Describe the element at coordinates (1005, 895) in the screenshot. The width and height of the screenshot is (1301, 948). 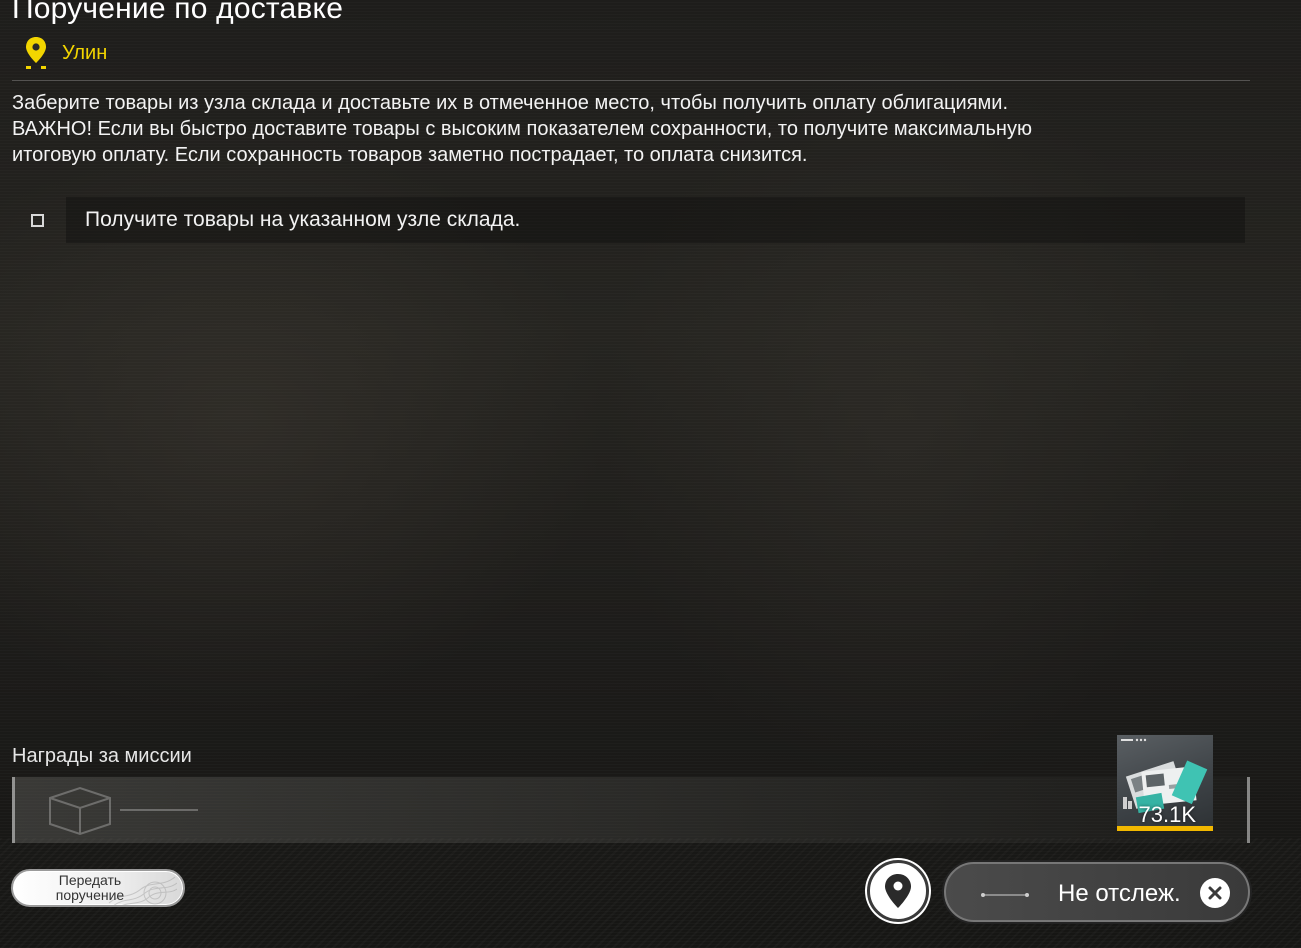
I see `track-line-icon` at that location.